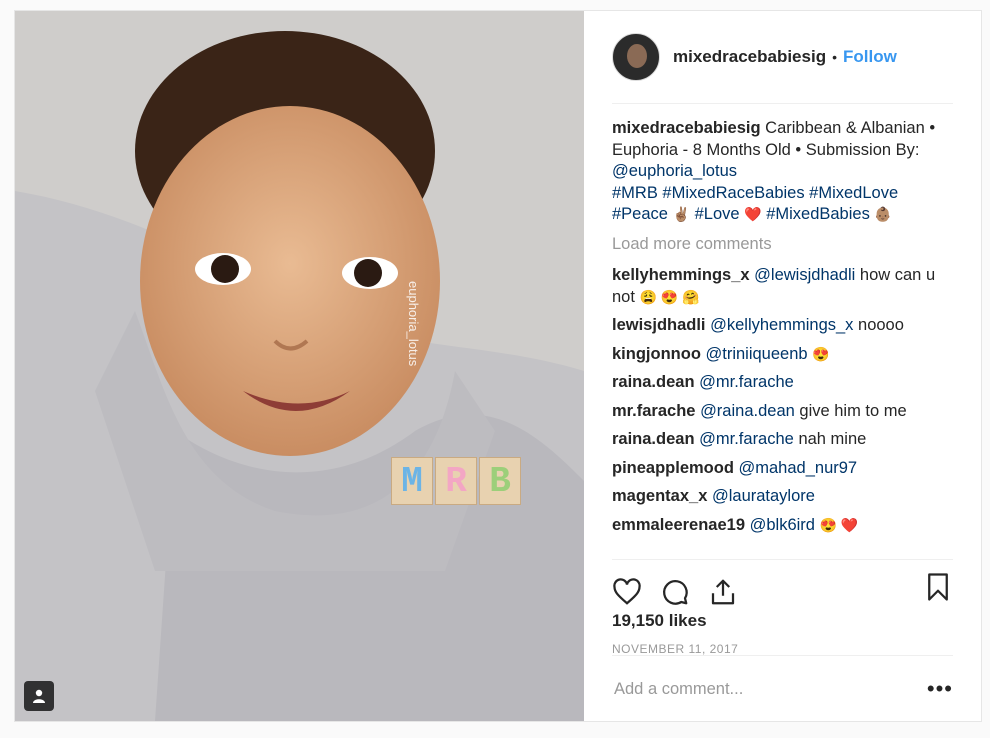 The height and width of the screenshot is (738, 990). What do you see at coordinates (883, 214) in the screenshot?
I see `baby-emoji: 👶🏽` at bounding box center [883, 214].